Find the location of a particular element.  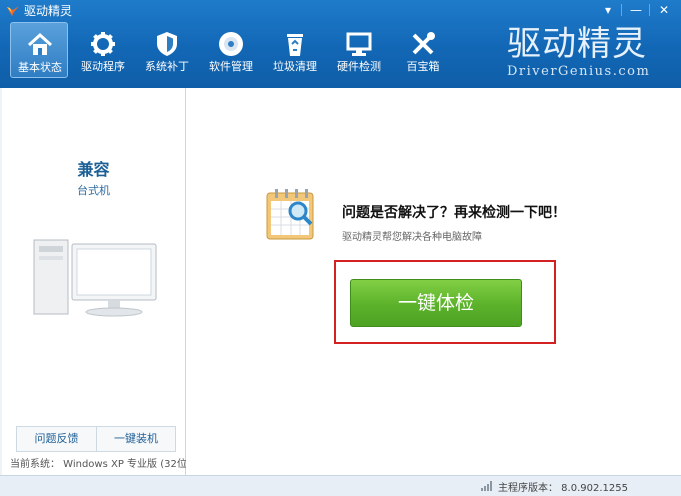

compat-title: 兼容 is located at coordinates (93, 169).